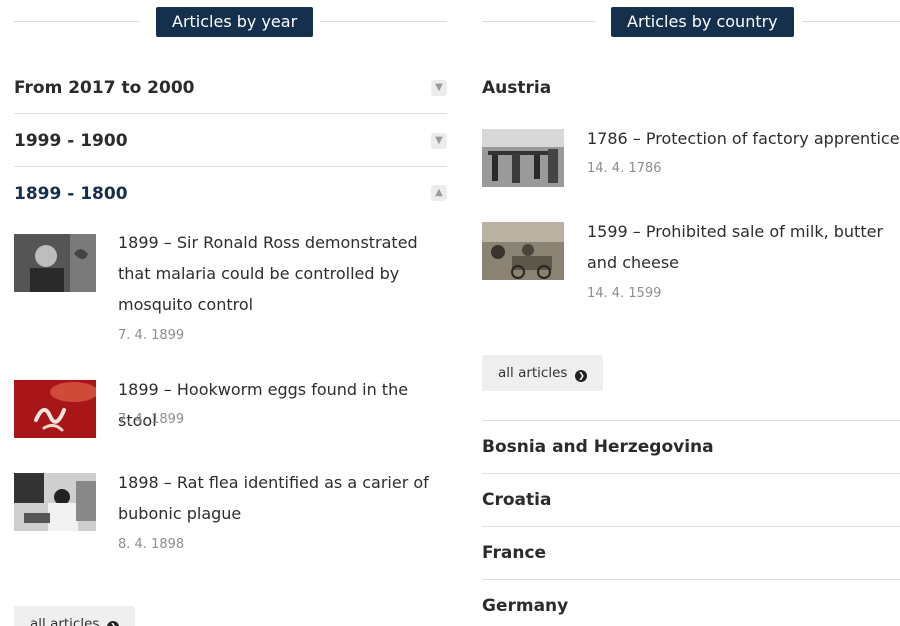  I want to click on accordion-item-germany: Germany, so click(525, 606).